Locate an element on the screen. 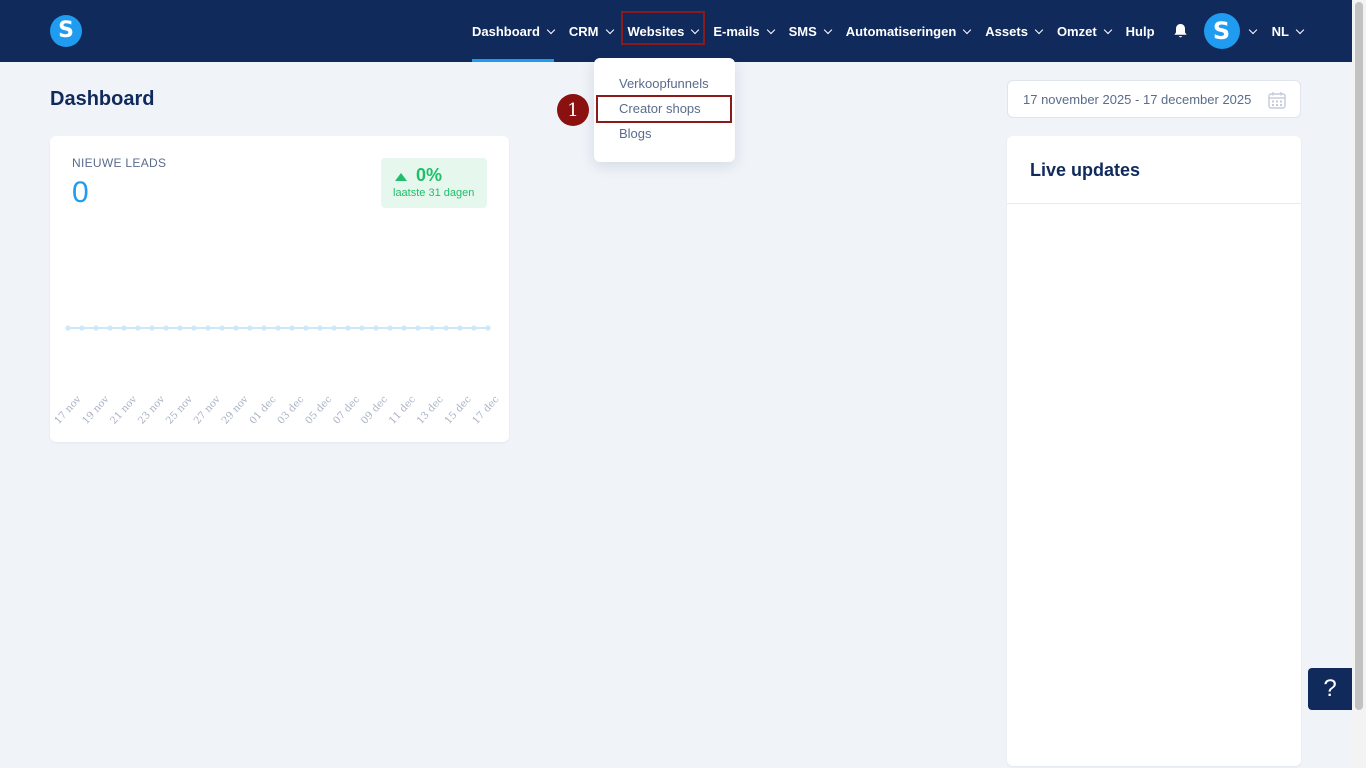  user-menu: S is located at coordinates (1230, 31).